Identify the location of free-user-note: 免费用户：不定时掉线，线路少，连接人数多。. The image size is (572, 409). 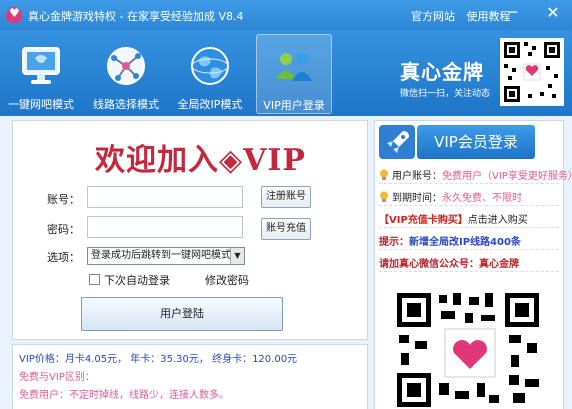
(124, 395).